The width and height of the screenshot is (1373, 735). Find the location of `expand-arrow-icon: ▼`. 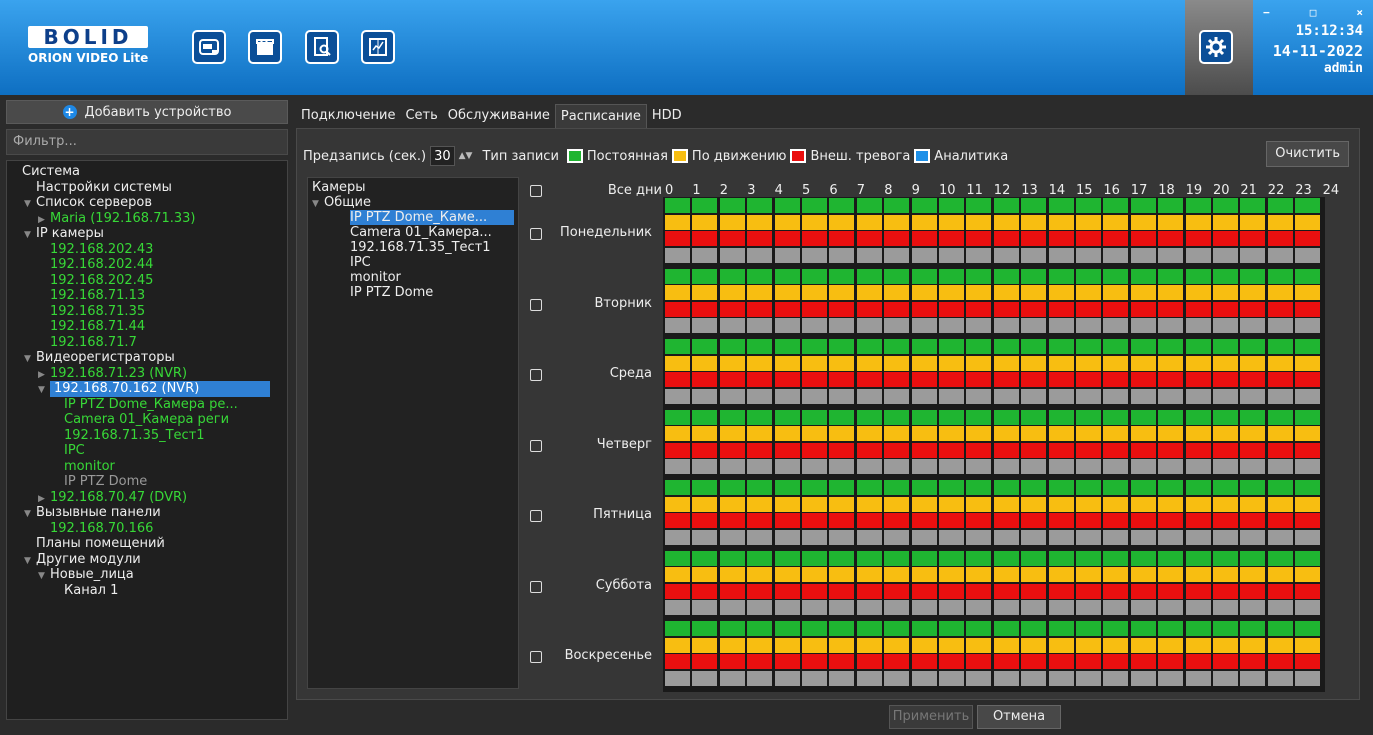

expand-arrow-icon: ▼ is located at coordinates (44, 576).